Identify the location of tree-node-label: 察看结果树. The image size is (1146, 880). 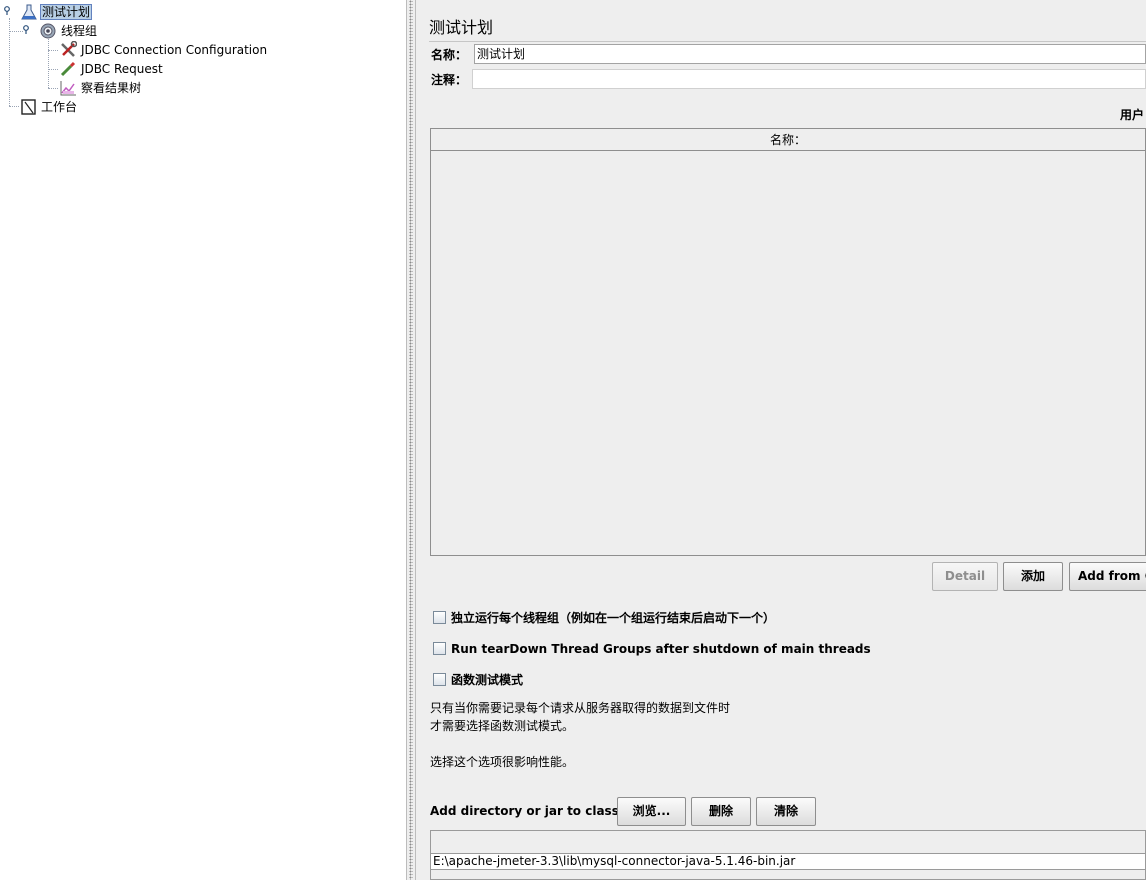
(111, 88).